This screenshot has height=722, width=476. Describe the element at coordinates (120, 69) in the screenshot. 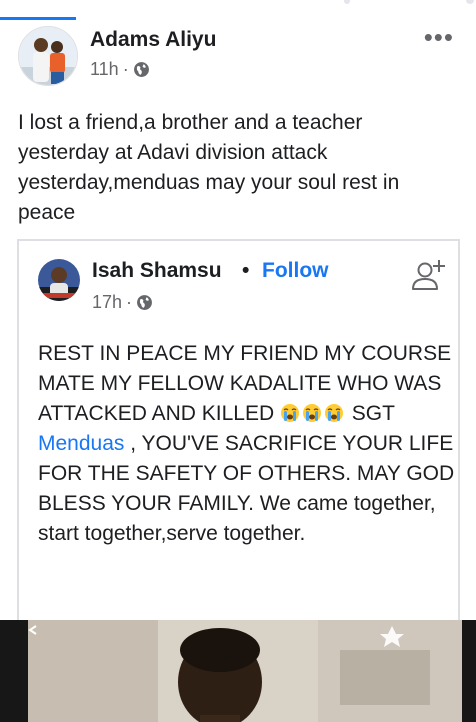

I see `post-meta: 11h ·` at that location.